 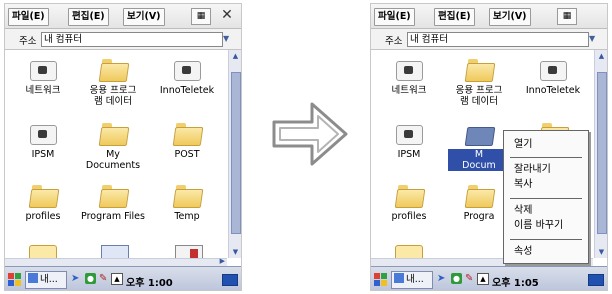 I want to click on file-label: profiles, so click(x=409, y=216).